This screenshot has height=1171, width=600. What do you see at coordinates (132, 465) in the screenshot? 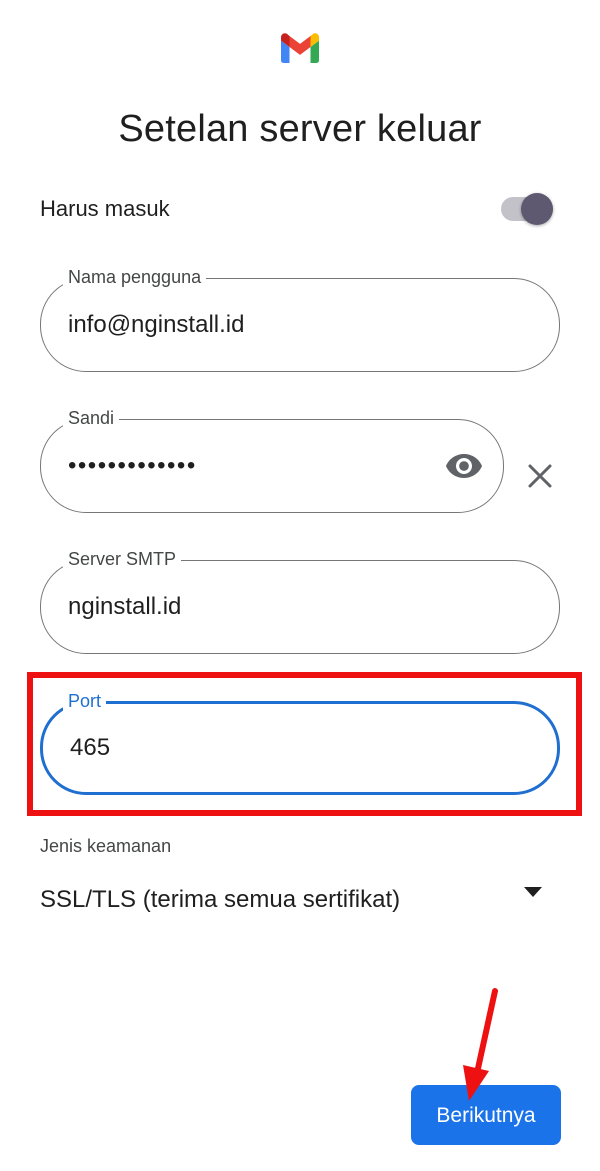
I see `password-value: •••••••••••••` at bounding box center [132, 465].